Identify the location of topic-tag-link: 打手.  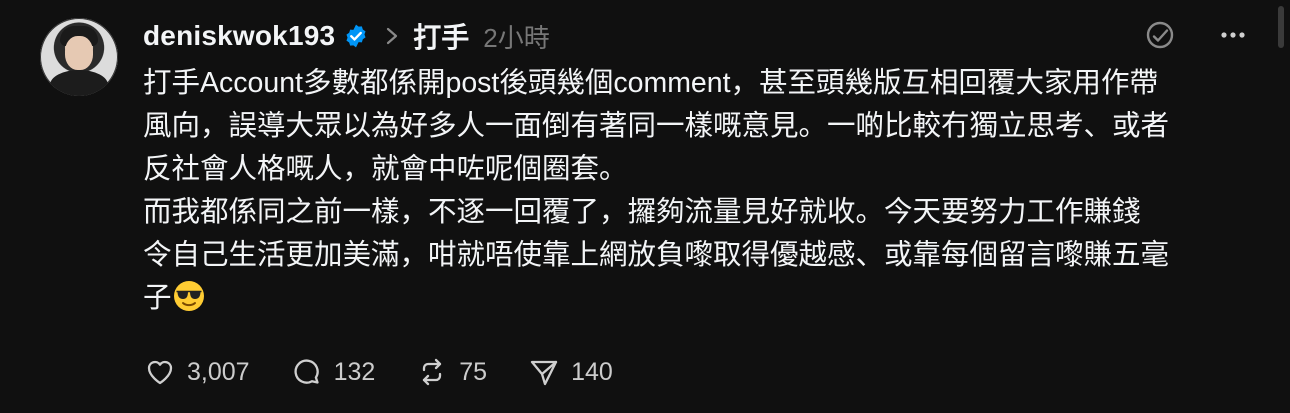
(441, 36).